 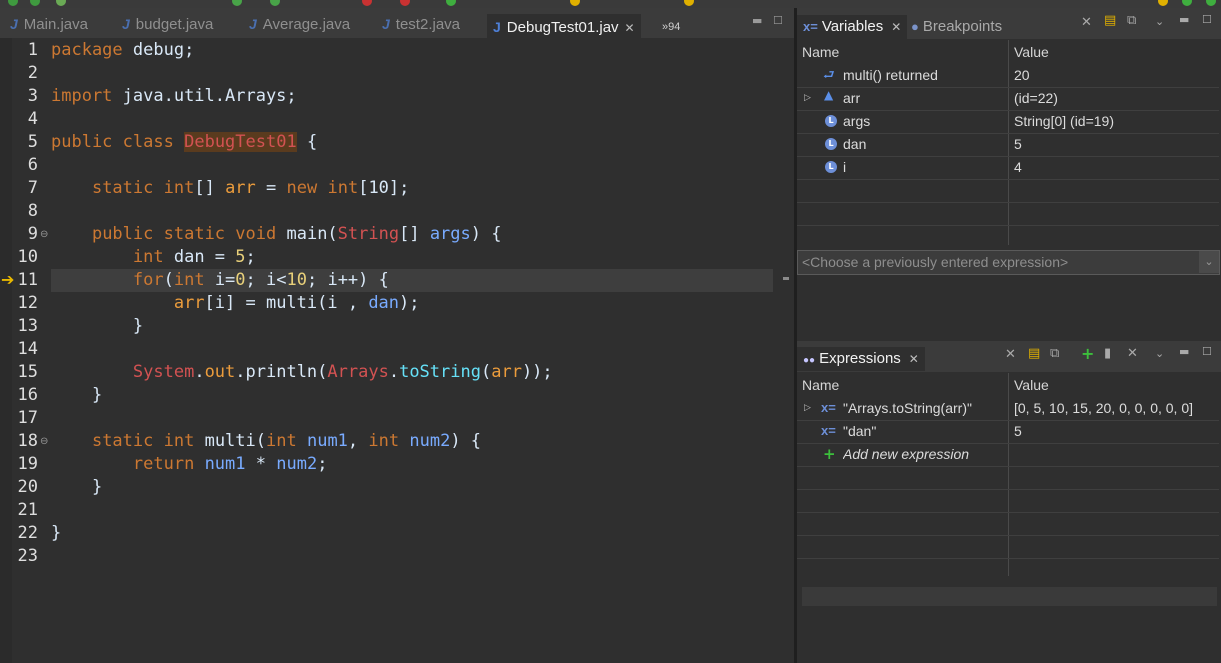 I want to click on code-text: static int[], so click(x=158, y=188).